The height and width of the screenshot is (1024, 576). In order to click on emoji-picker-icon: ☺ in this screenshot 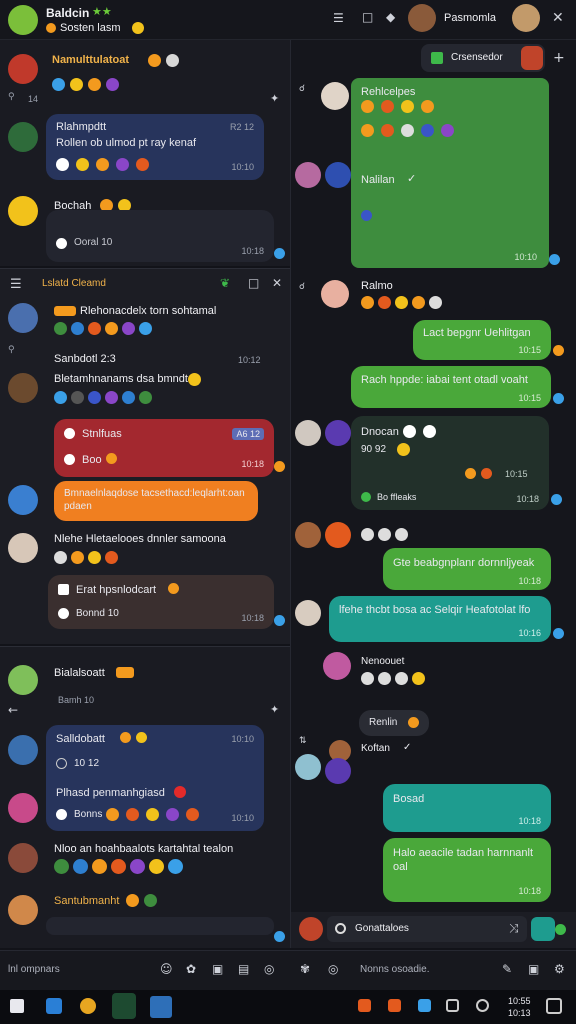, I will do `click(166, 969)`.